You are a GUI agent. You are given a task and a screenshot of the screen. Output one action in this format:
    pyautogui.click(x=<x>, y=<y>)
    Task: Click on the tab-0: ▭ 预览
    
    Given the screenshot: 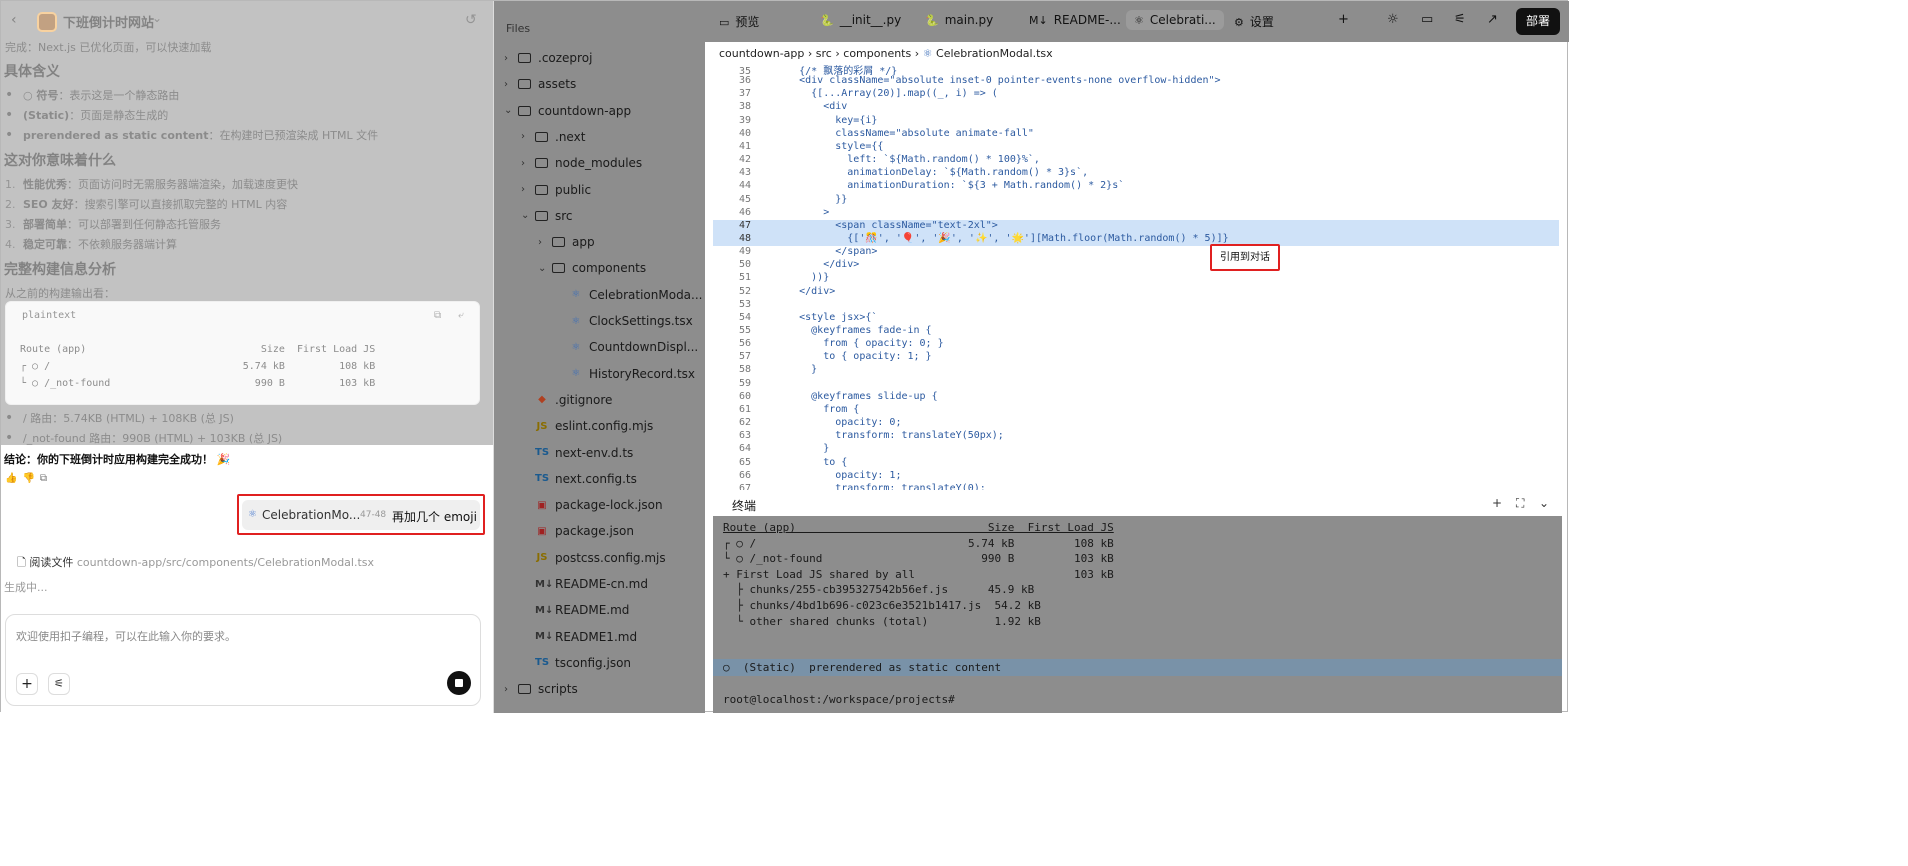 What is the action you would take?
    pyautogui.click(x=739, y=21)
    